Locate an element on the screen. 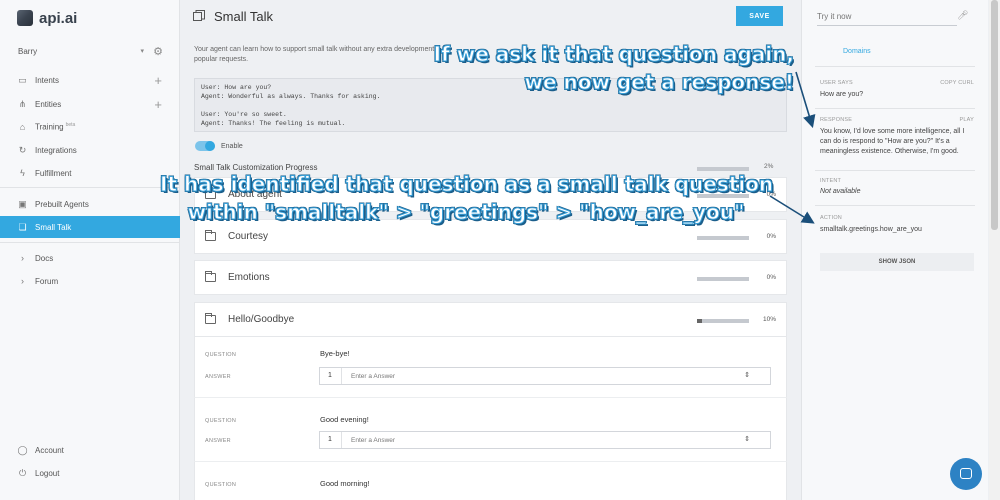  refresh-icon: ↻ is located at coordinates (22, 149).